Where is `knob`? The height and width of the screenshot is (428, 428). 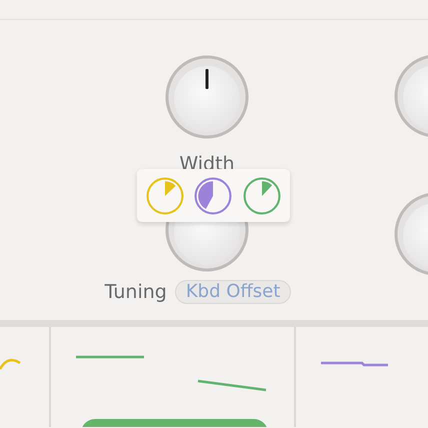
knob is located at coordinates (207, 97).